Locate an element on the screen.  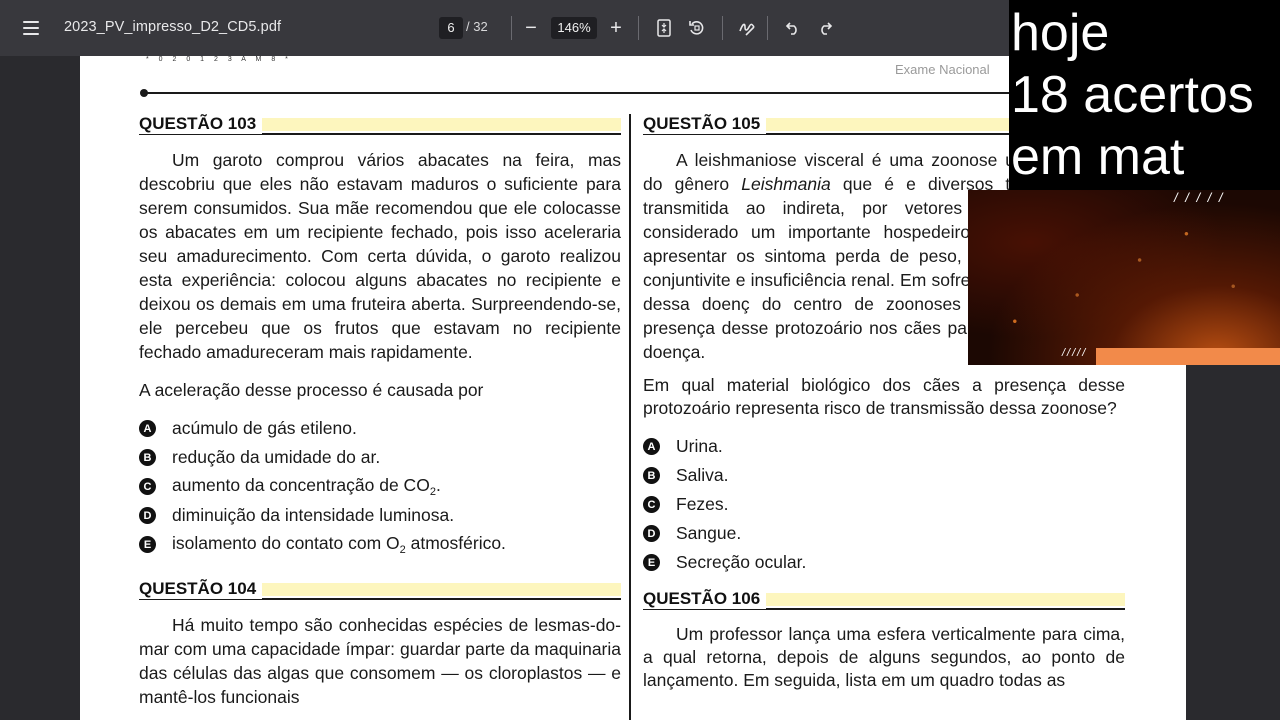
draw-icon is located at coordinates (747, 28).